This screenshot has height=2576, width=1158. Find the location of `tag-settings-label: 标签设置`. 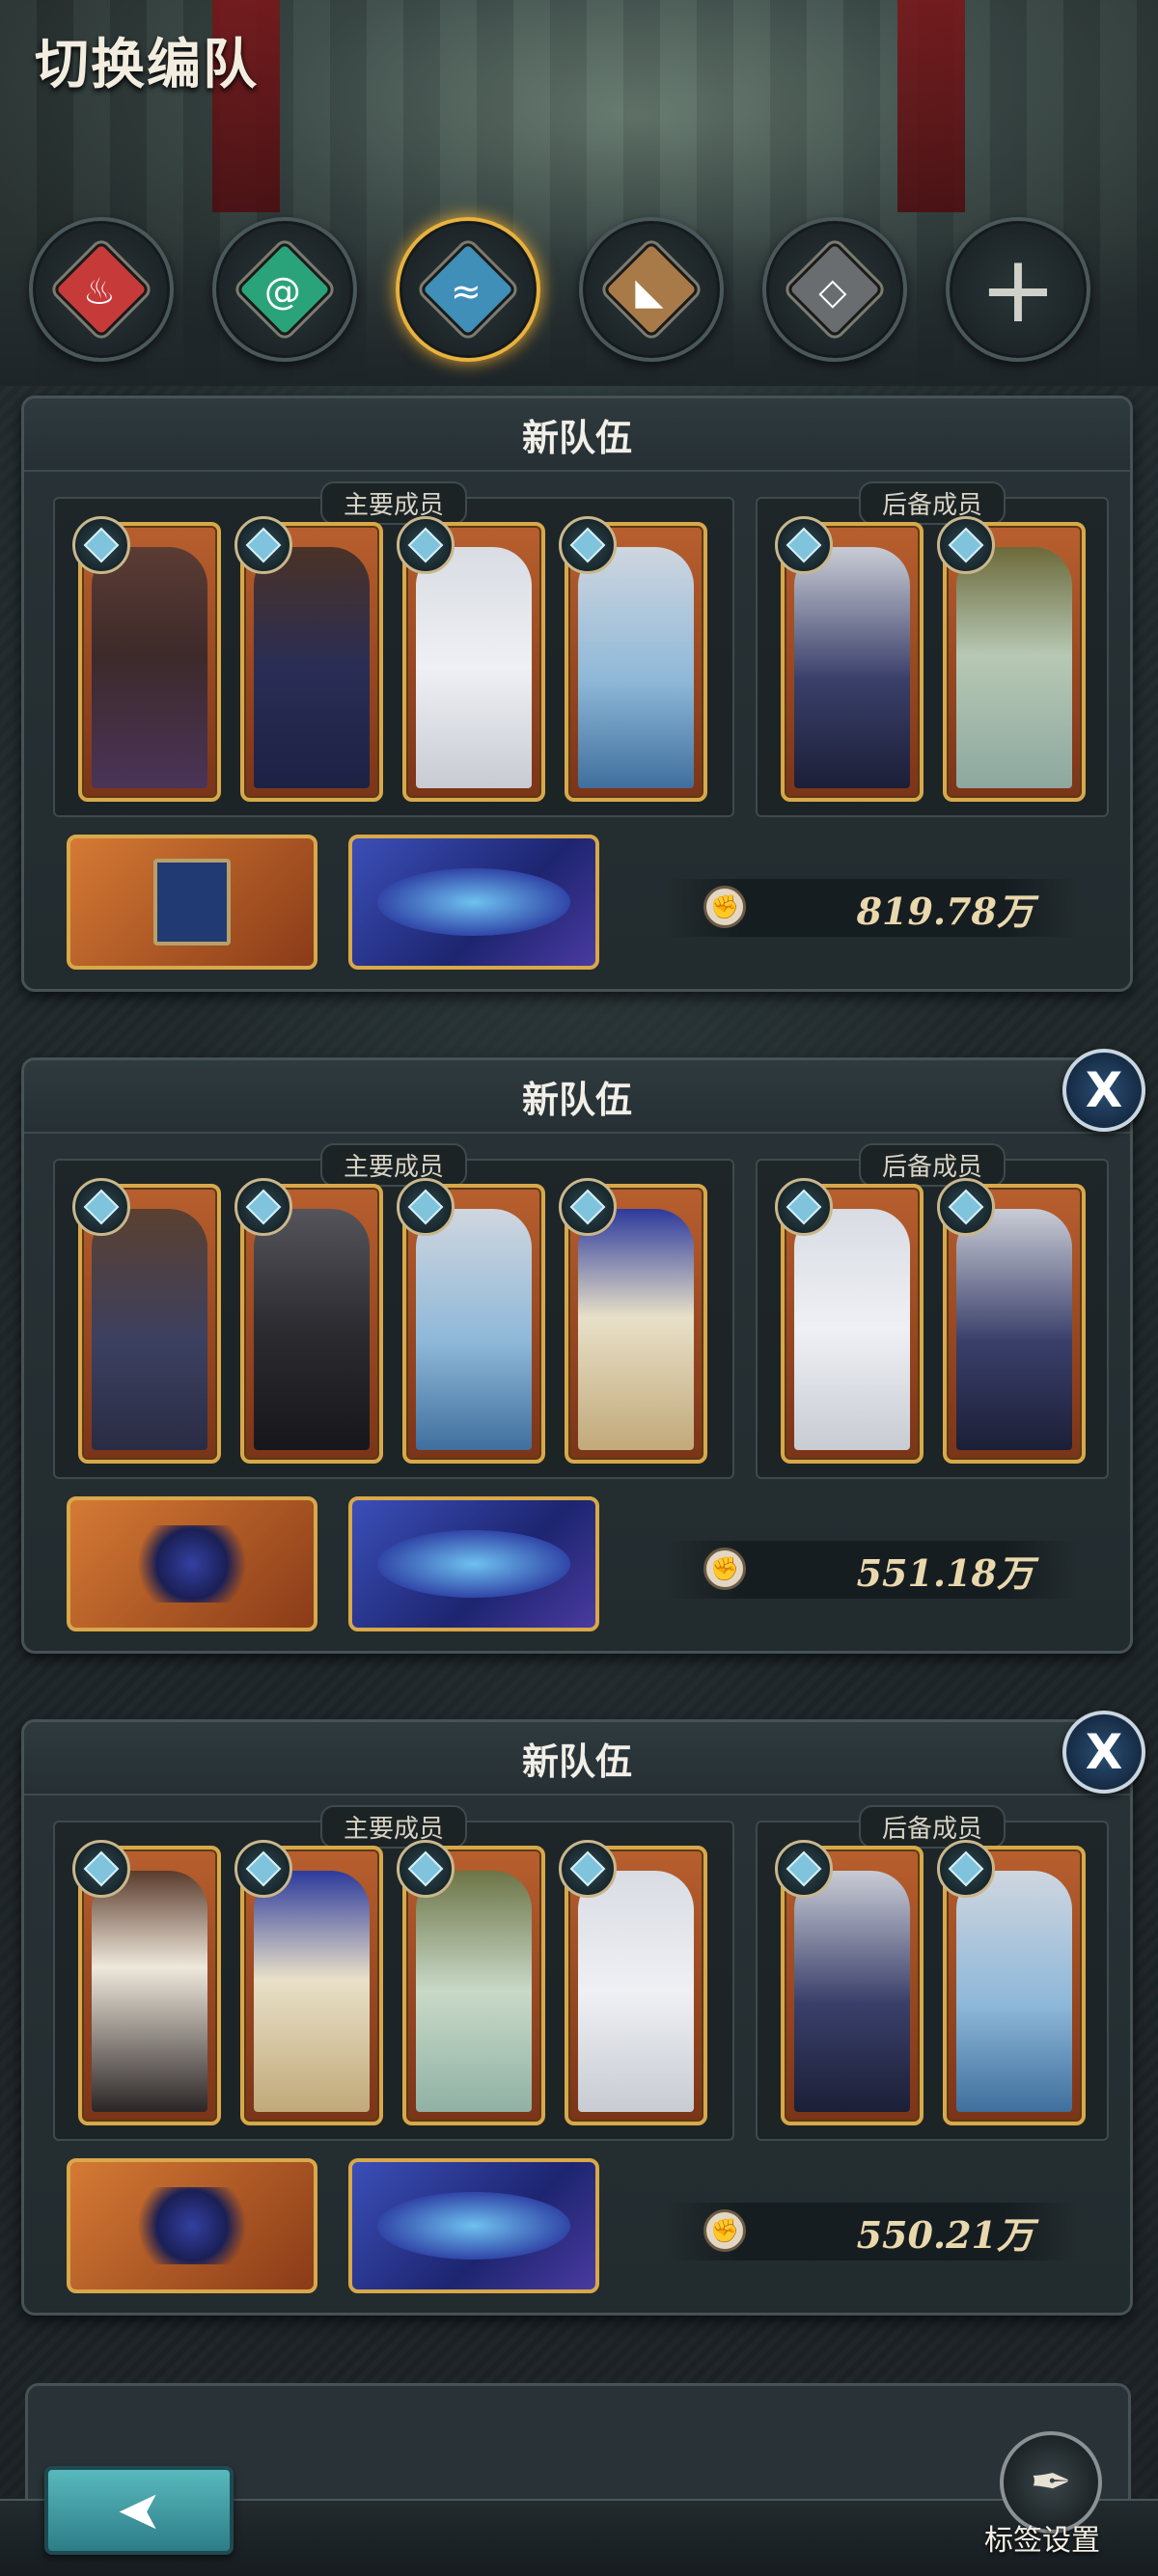

tag-settings-label: 标签设置 is located at coordinates (1042, 2538).